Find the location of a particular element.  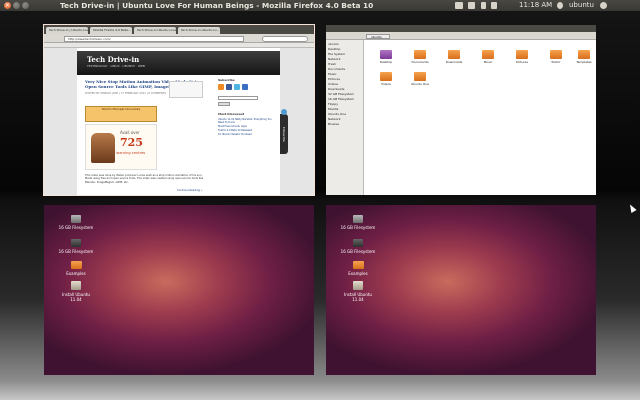

site-search-input is located at coordinates (238, 98).